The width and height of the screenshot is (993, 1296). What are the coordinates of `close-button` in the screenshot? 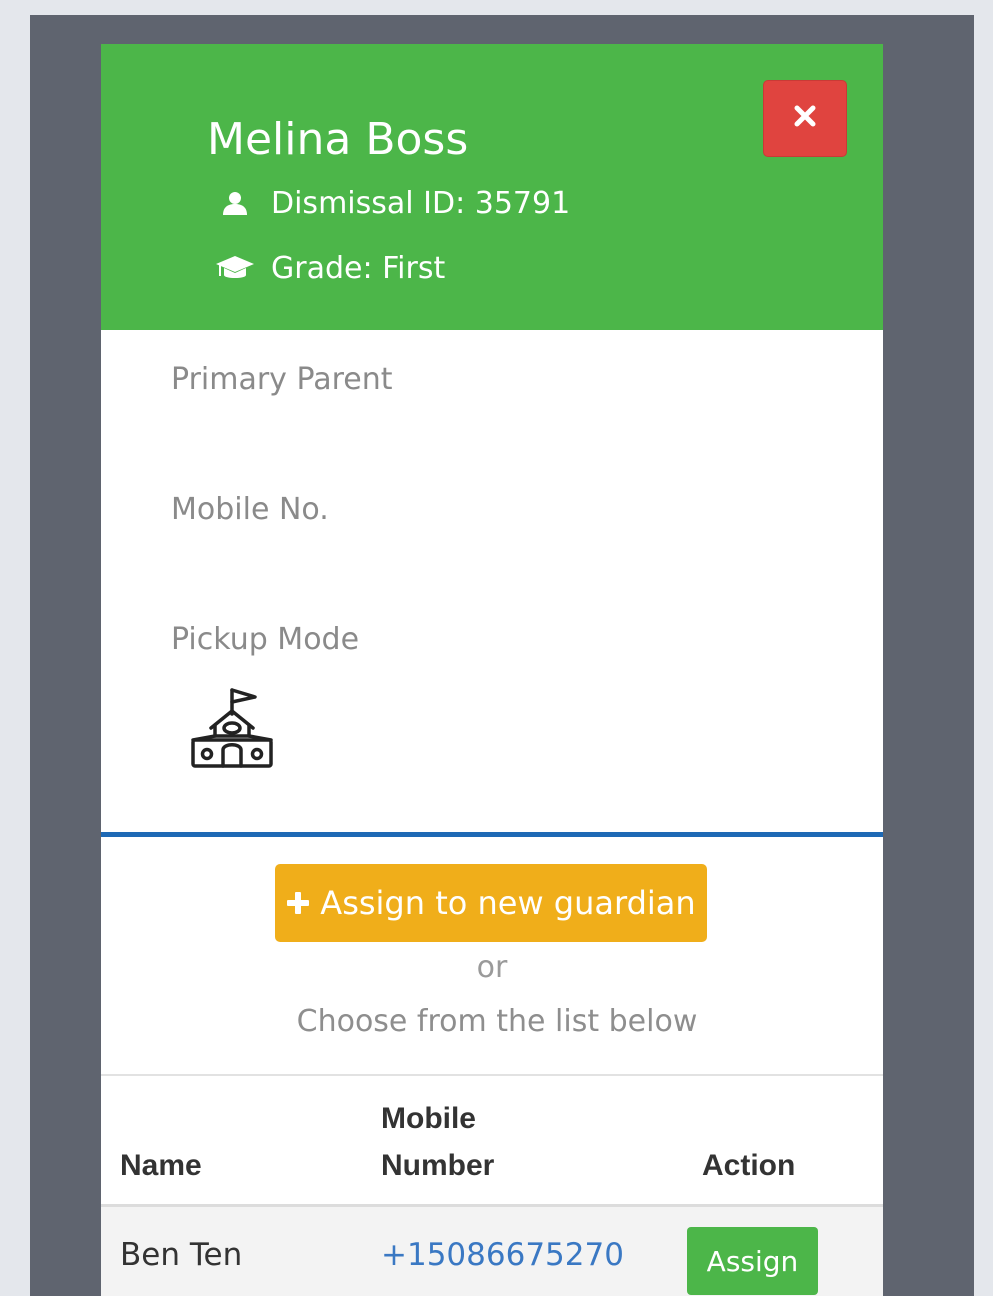 It's located at (805, 118).